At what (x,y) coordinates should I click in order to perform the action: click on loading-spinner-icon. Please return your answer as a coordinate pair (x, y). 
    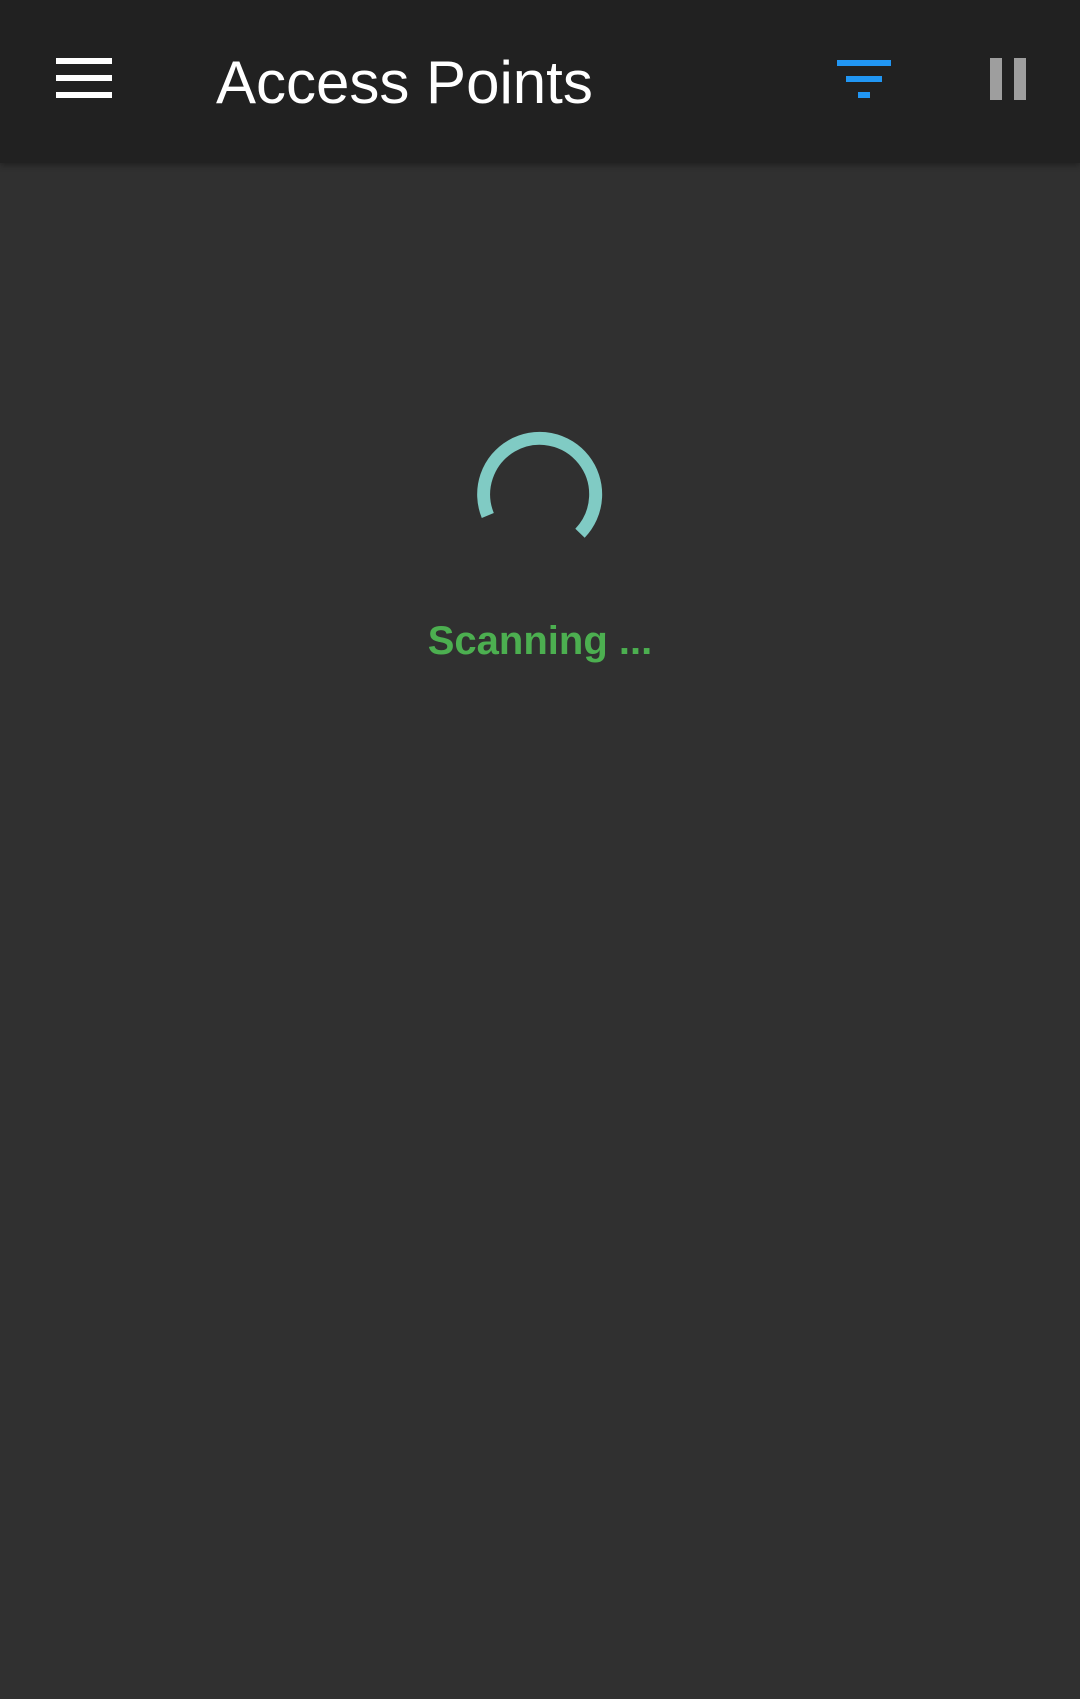
    Looking at the image, I should click on (540, 484).